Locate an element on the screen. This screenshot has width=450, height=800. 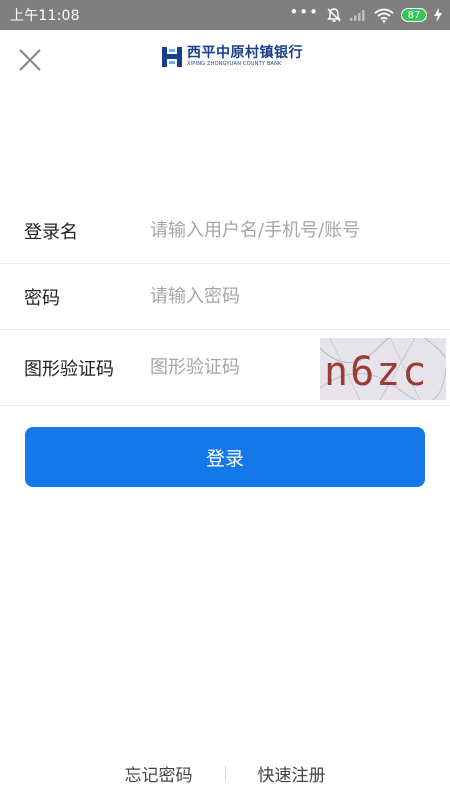
captcha-input is located at coordinates (232, 367).